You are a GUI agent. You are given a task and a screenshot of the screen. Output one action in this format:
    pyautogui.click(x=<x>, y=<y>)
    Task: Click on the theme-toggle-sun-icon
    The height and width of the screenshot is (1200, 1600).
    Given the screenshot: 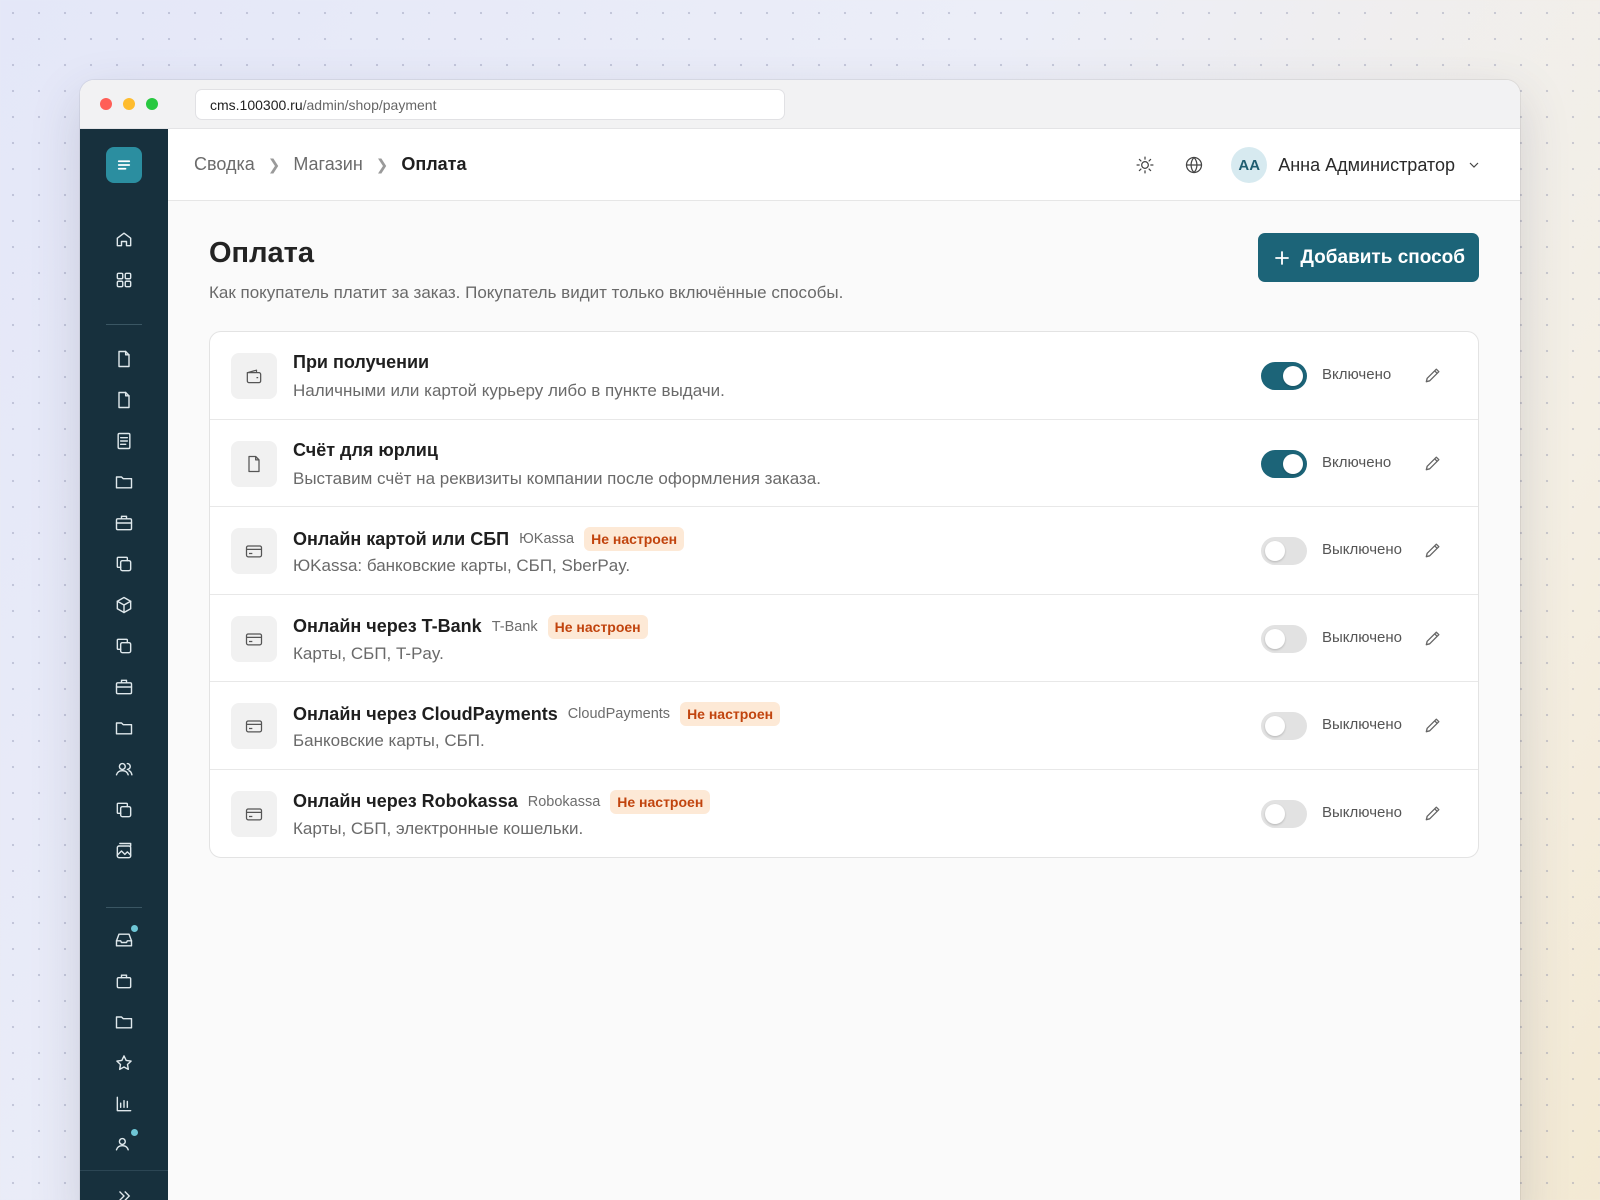 What is the action you would take?
    pyautogui.click(x=1145, y=165)
    